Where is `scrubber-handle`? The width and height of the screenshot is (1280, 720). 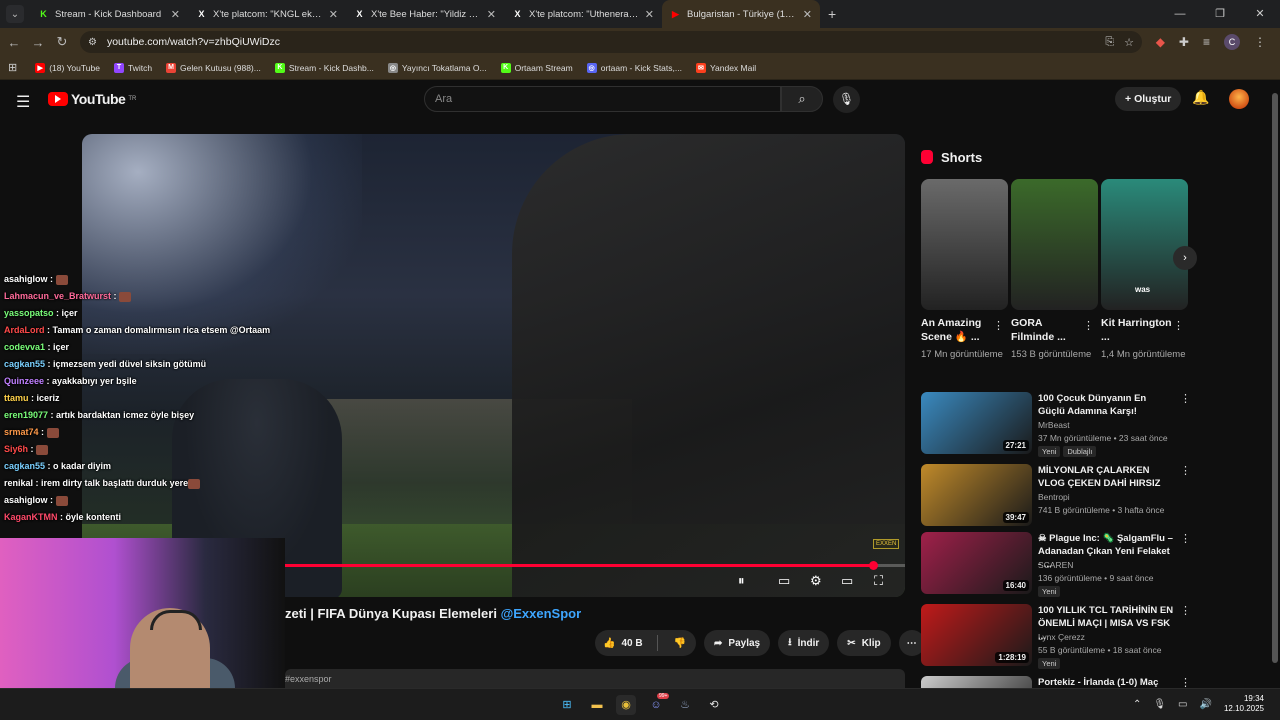
scrubber-handle is located at coordinates (873, 565).